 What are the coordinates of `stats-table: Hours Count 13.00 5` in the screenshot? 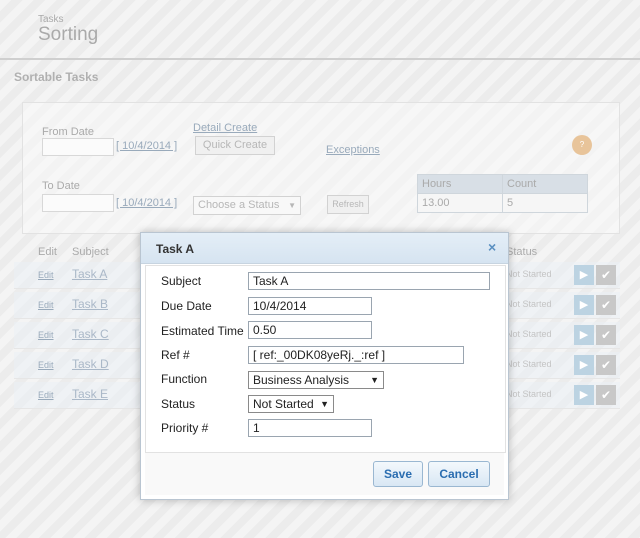 It's located at (502, 193).